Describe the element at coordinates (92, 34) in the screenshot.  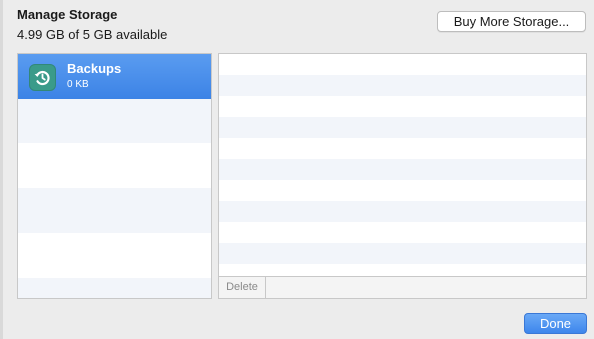
I see `storage-available-text: 4.99 GB of 5 GB available` at that location.